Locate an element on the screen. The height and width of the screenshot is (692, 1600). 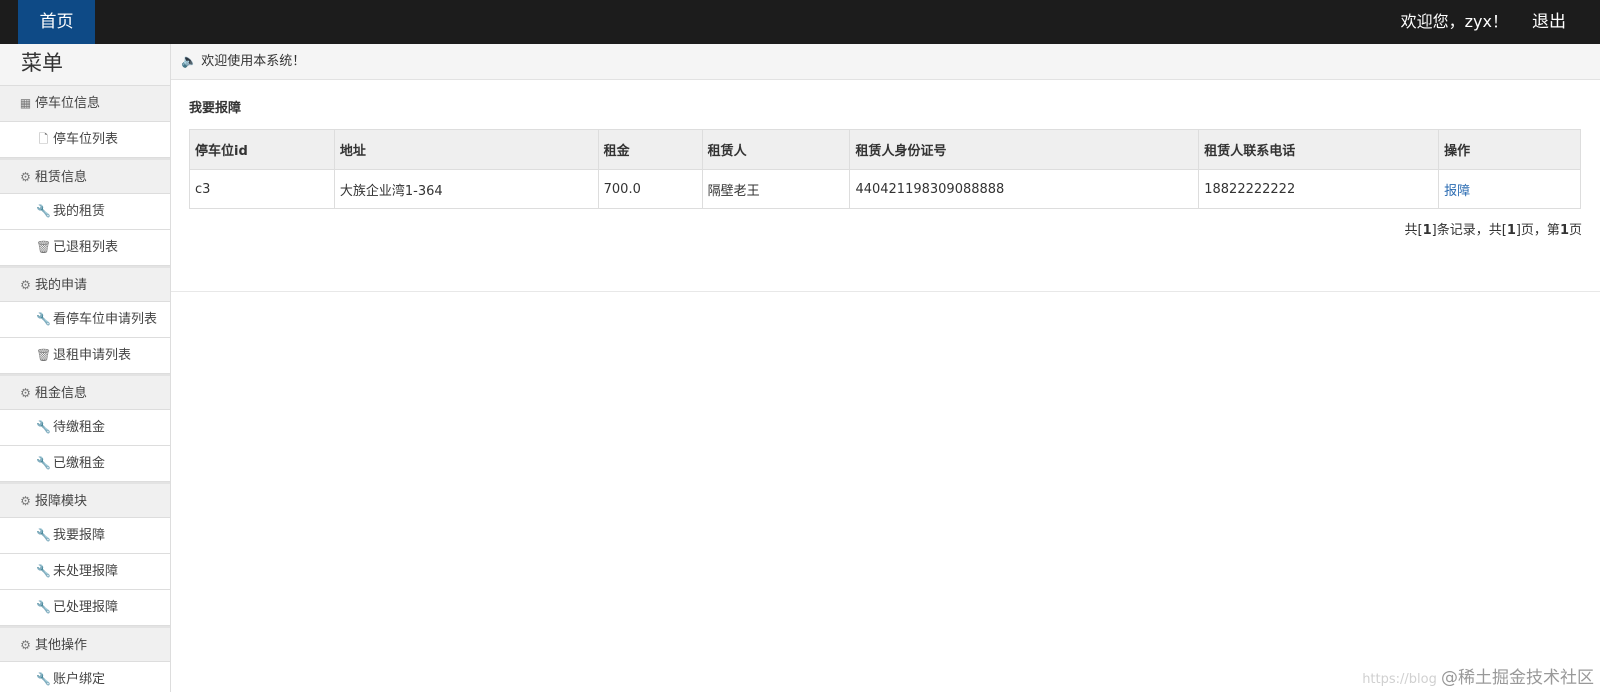
column-header: 地址 is located at coordinates (466, 149).